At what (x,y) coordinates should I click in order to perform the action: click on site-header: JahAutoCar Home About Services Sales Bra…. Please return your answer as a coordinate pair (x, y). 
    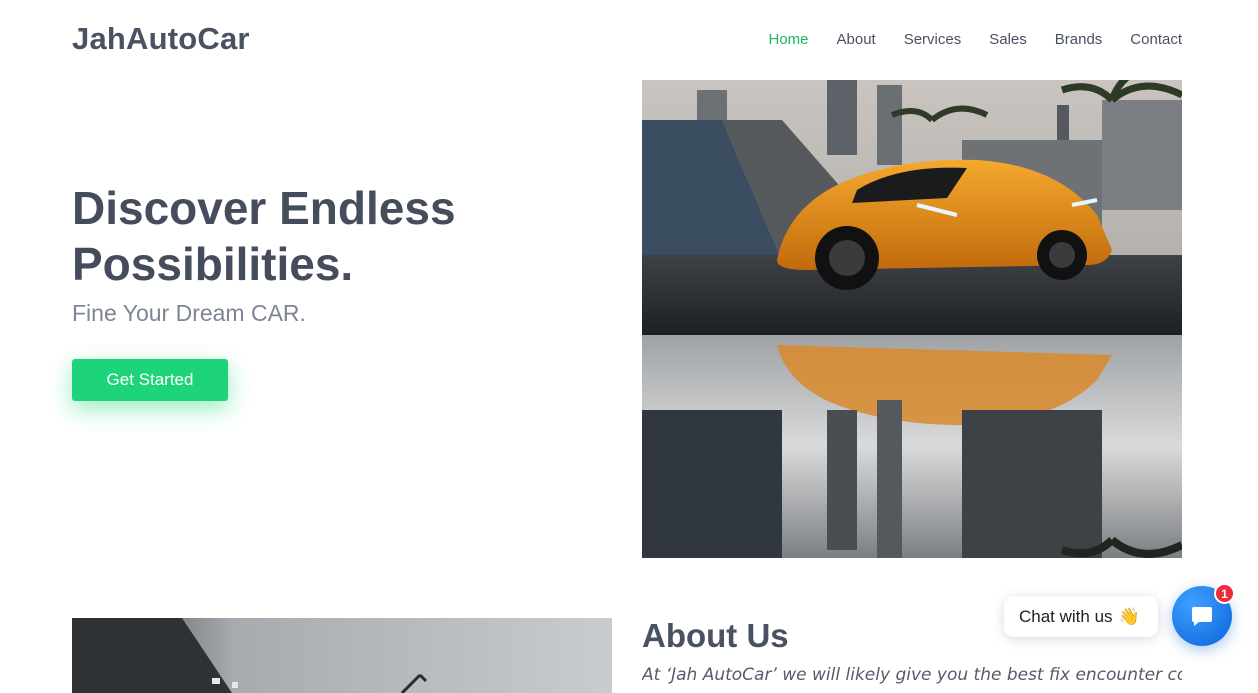
    Looking at the image, I should click on (629, 40).